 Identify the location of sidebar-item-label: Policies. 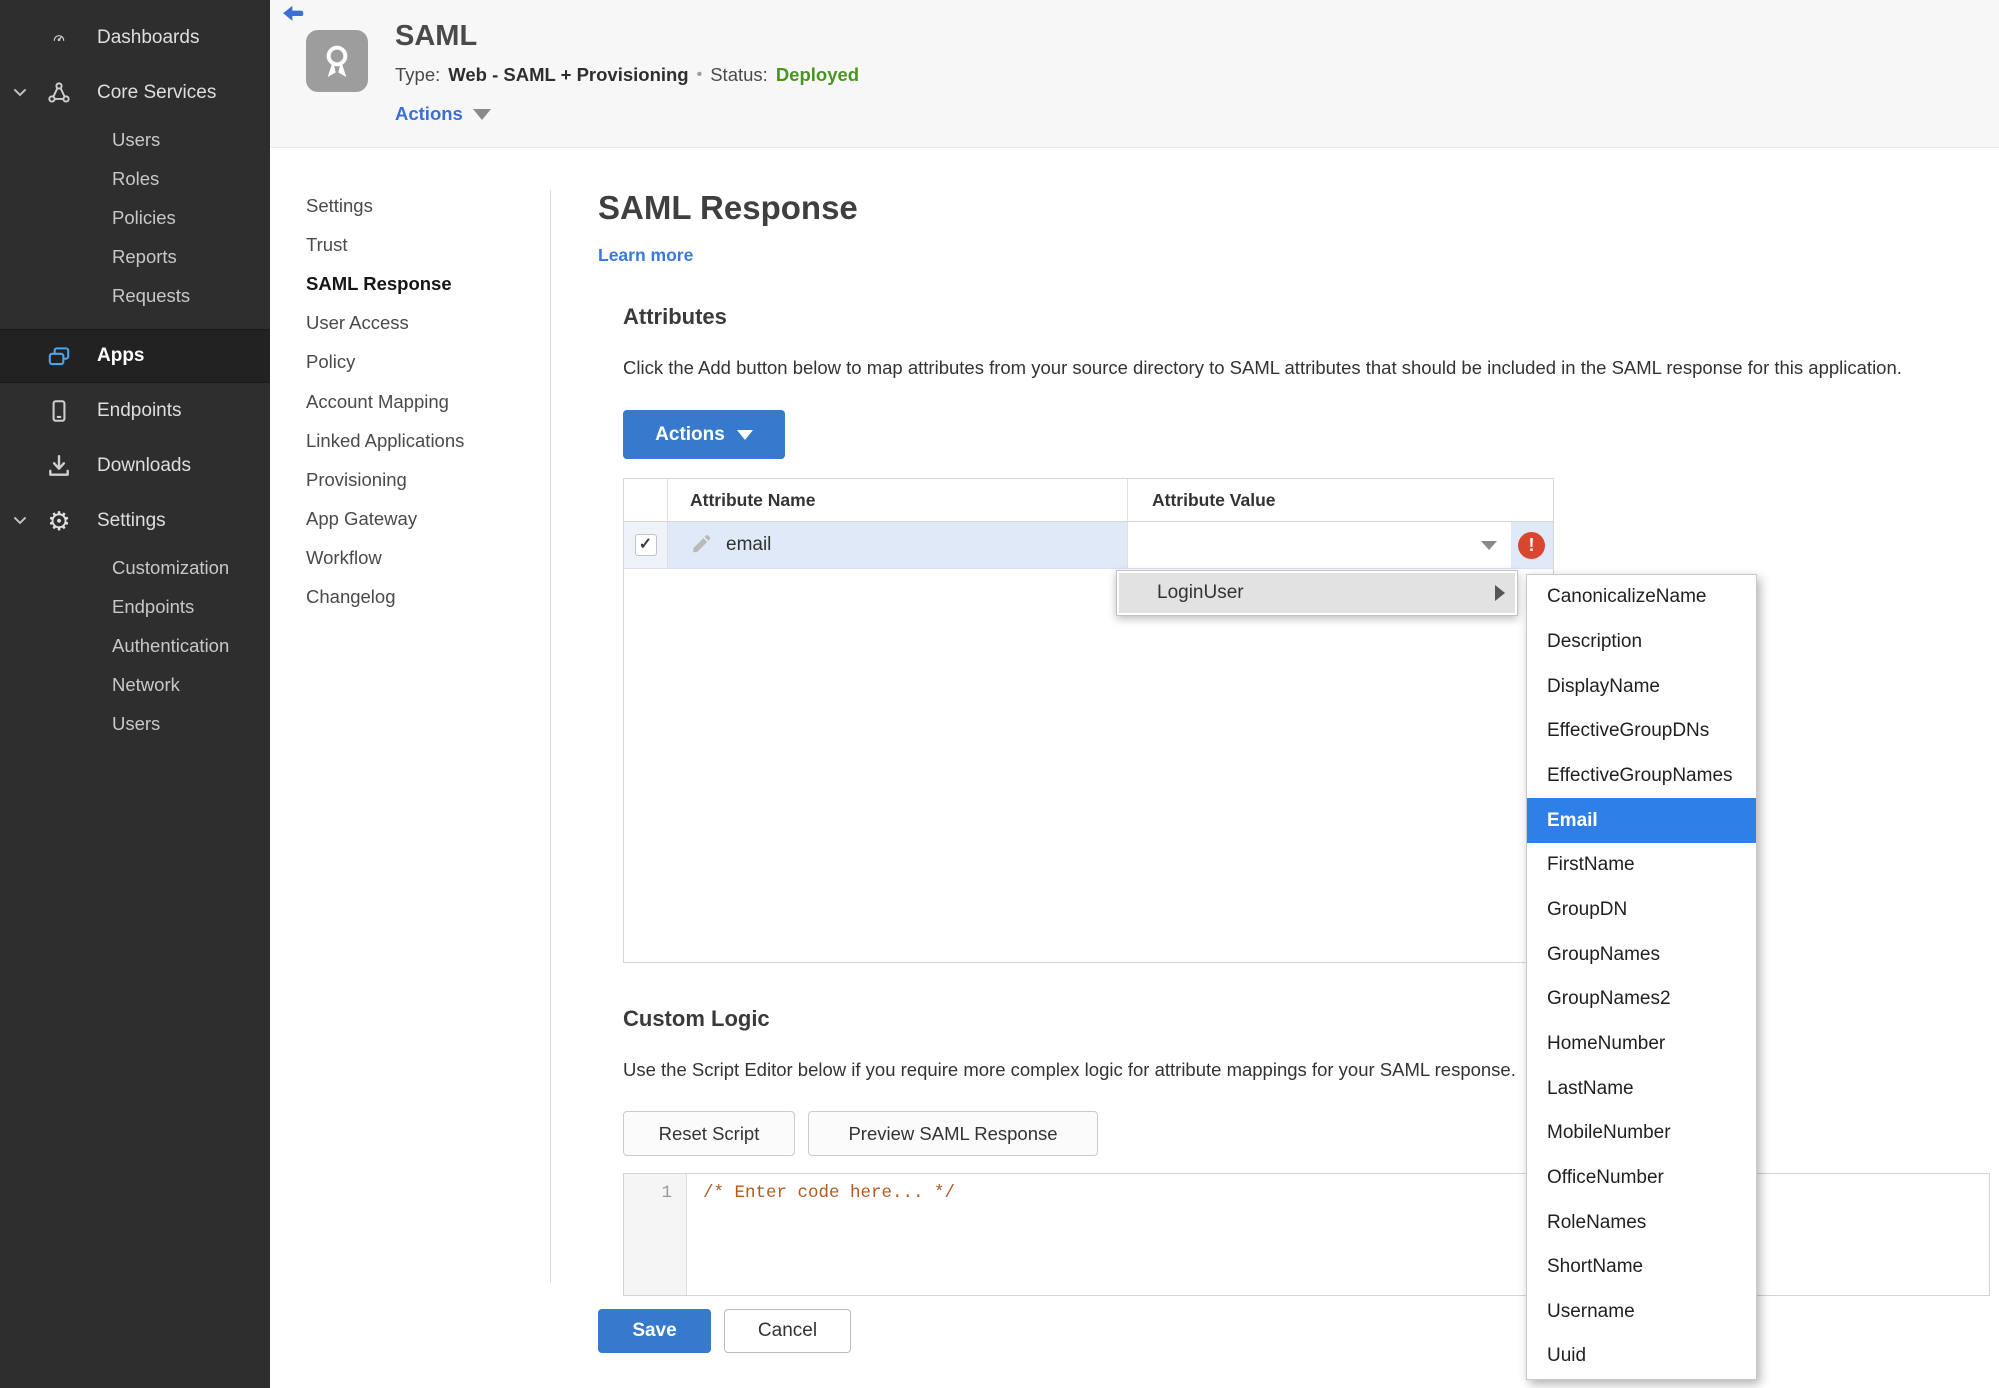
(144, 217).